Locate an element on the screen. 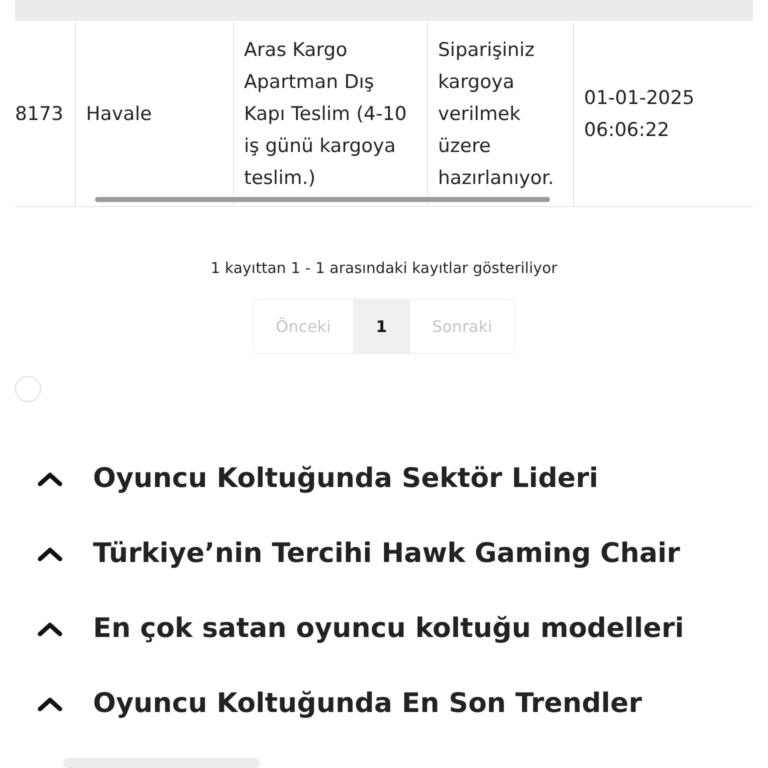  accordion-title: Oyuncu Koltuğunda En Son Trendler is located at coordinates (367, 704).